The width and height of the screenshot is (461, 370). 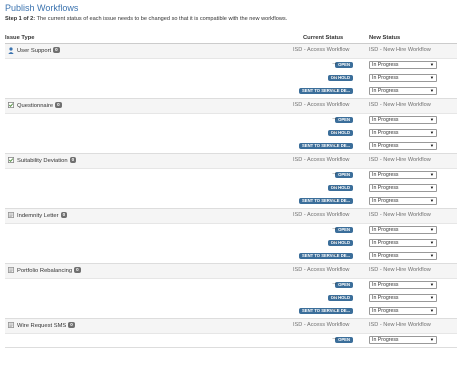 What do you see at coordinates (323, 38) in the screenshot?
I see `column-header-current-status: Current Status` at bounding box center [323, 38].